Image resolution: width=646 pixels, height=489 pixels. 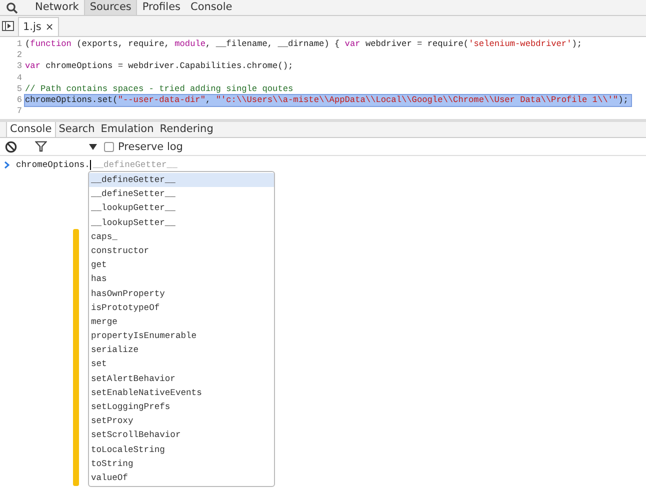 I want to click on autocomplete-item: __defineSetter__, so click(x=181, y=194).